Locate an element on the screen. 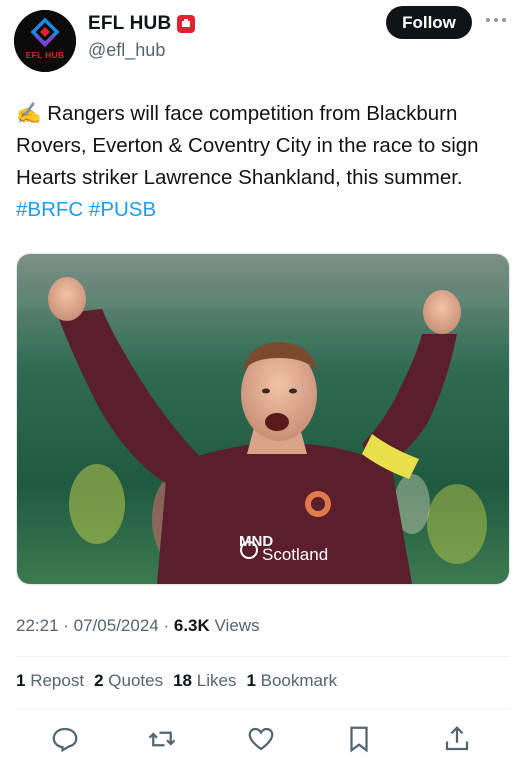 This screenshot has height=768, width=524. author-handle: @efl_hub is located at coordinates (126, 50).